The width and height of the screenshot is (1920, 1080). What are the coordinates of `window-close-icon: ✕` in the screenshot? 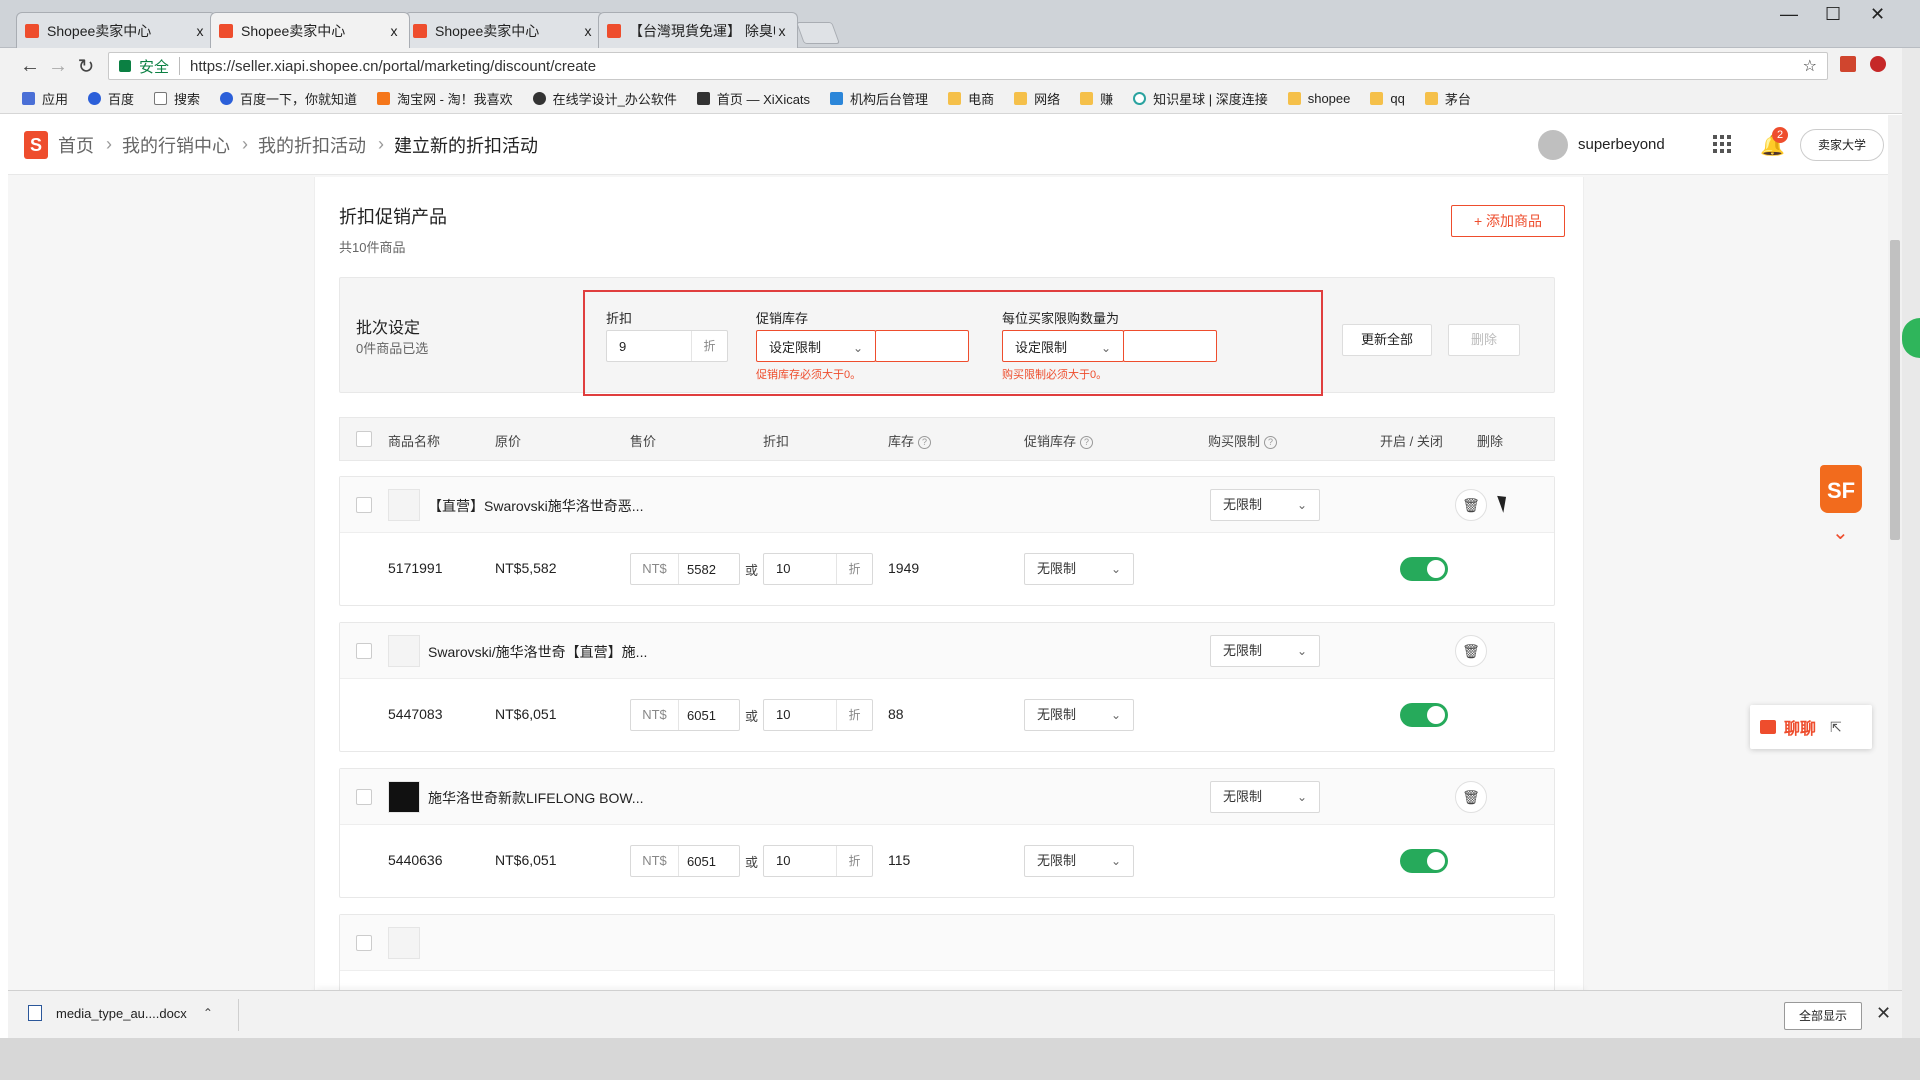 It's located at (1877, 14).